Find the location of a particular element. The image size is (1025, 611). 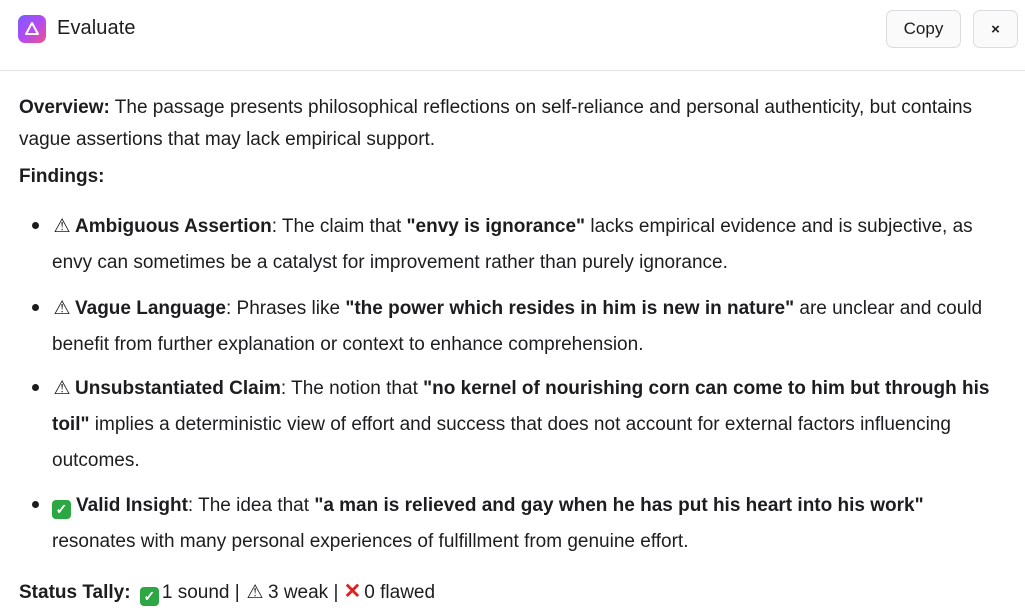

finding-pre: : The claim that is located at coordinates (339, 226).